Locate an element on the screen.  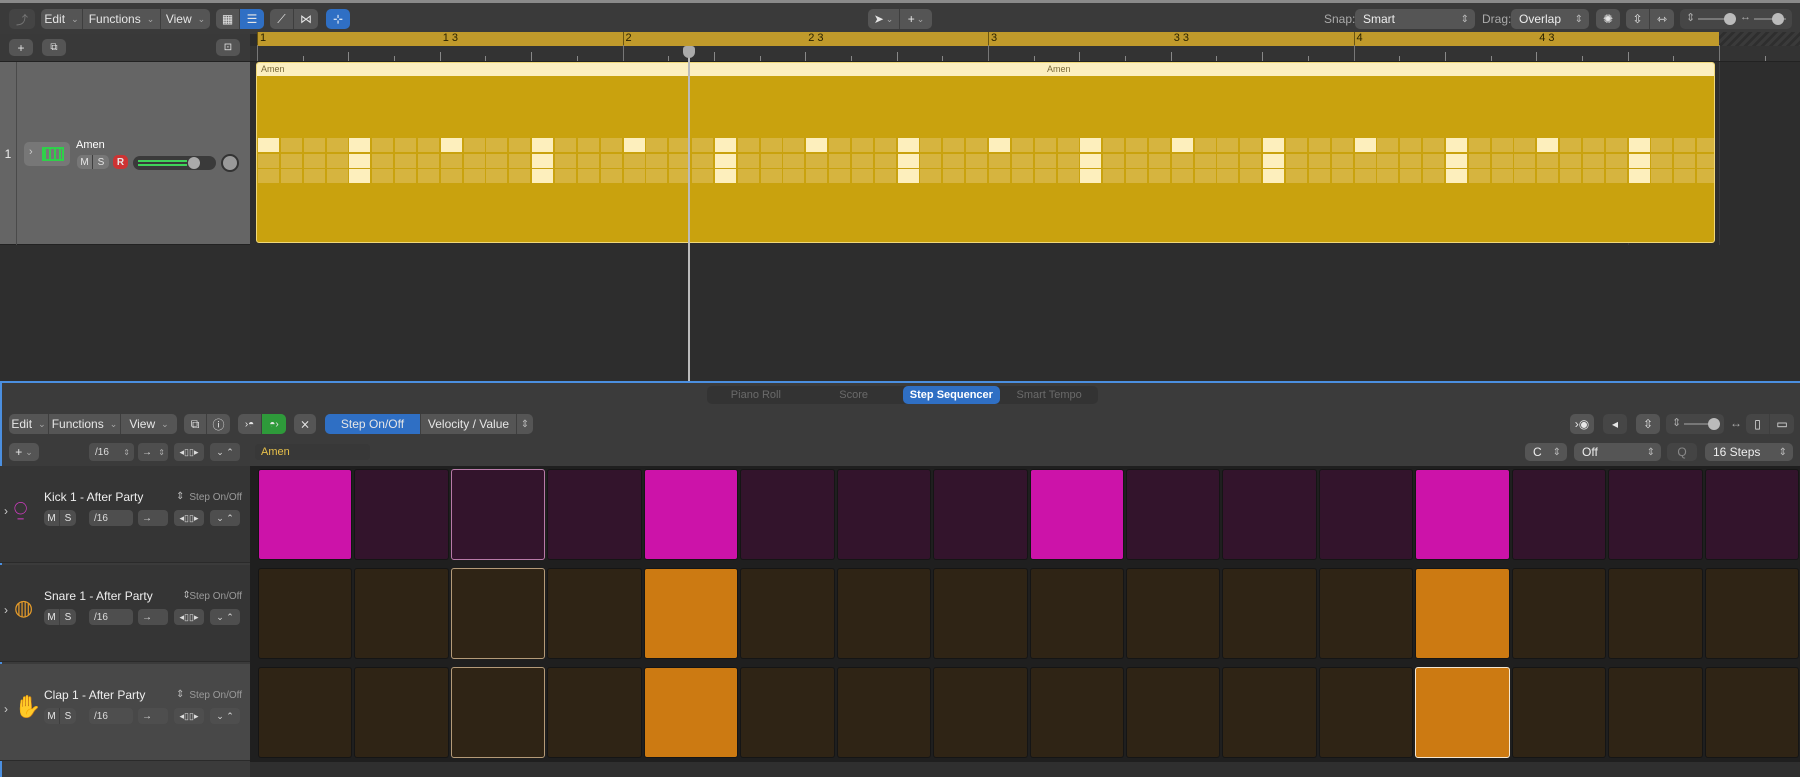
velocity-value-mode: Velocity / Value is located at coordinates (469, 424).